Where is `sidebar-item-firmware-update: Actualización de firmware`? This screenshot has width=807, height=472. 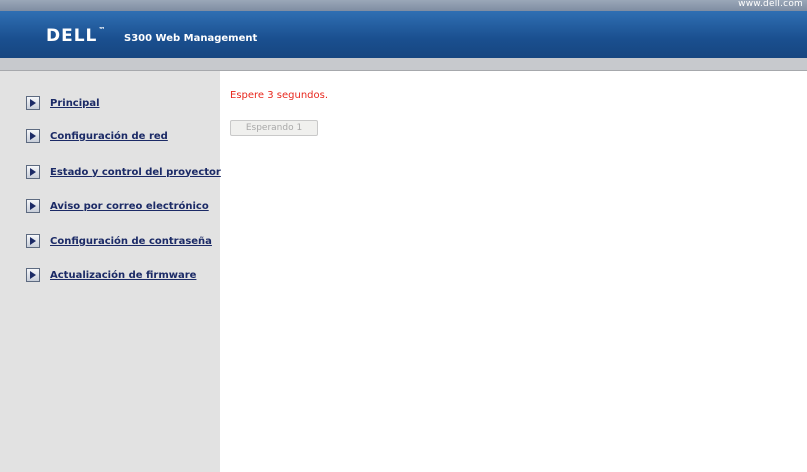 sidebar-item-firmware-update: Actualización de firmware is located at coordinates (111, 275).